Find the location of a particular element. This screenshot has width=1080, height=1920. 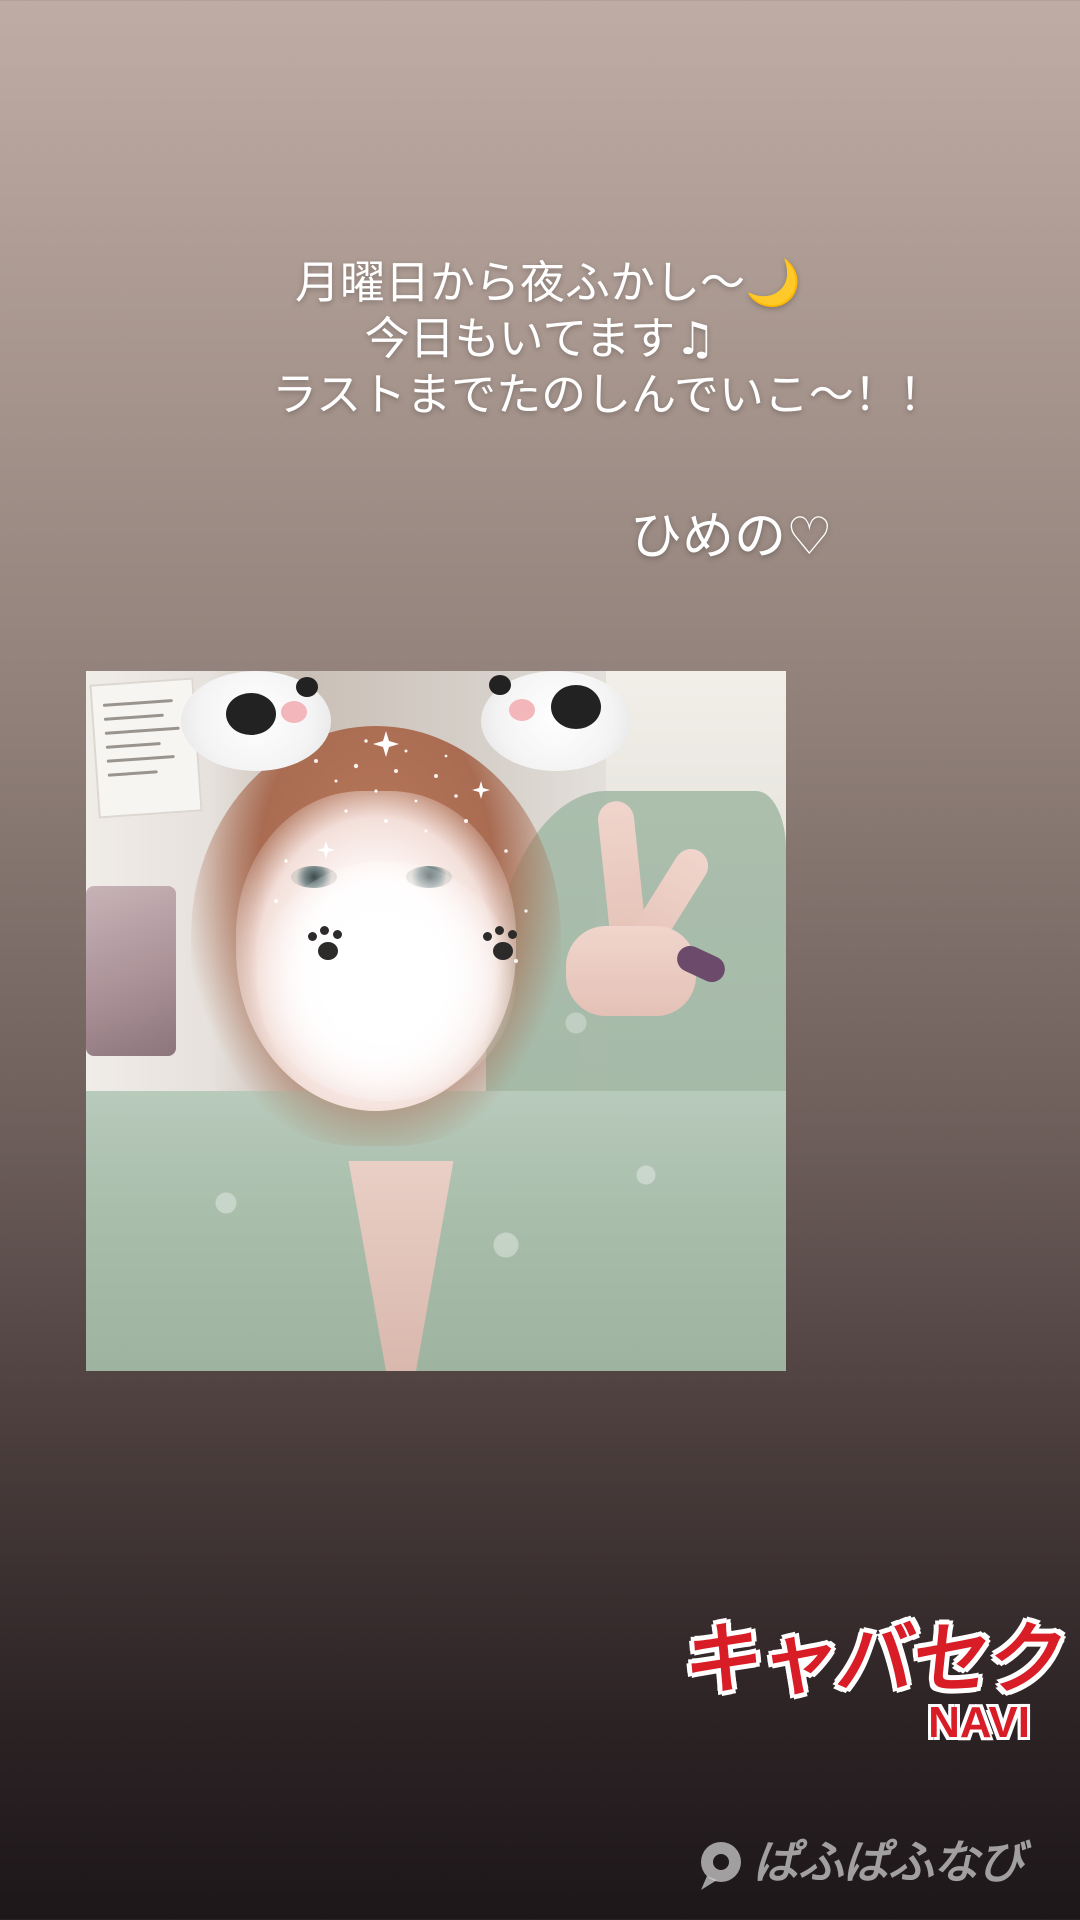

speech-bubble-logo-icon is located at coordinates (721, 1866).